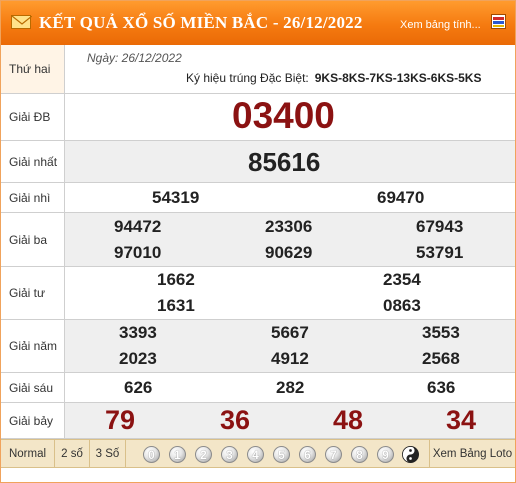  Describe the element at coordinates (21, 22) in the screenshot. I see `envelope-icon` at that location.